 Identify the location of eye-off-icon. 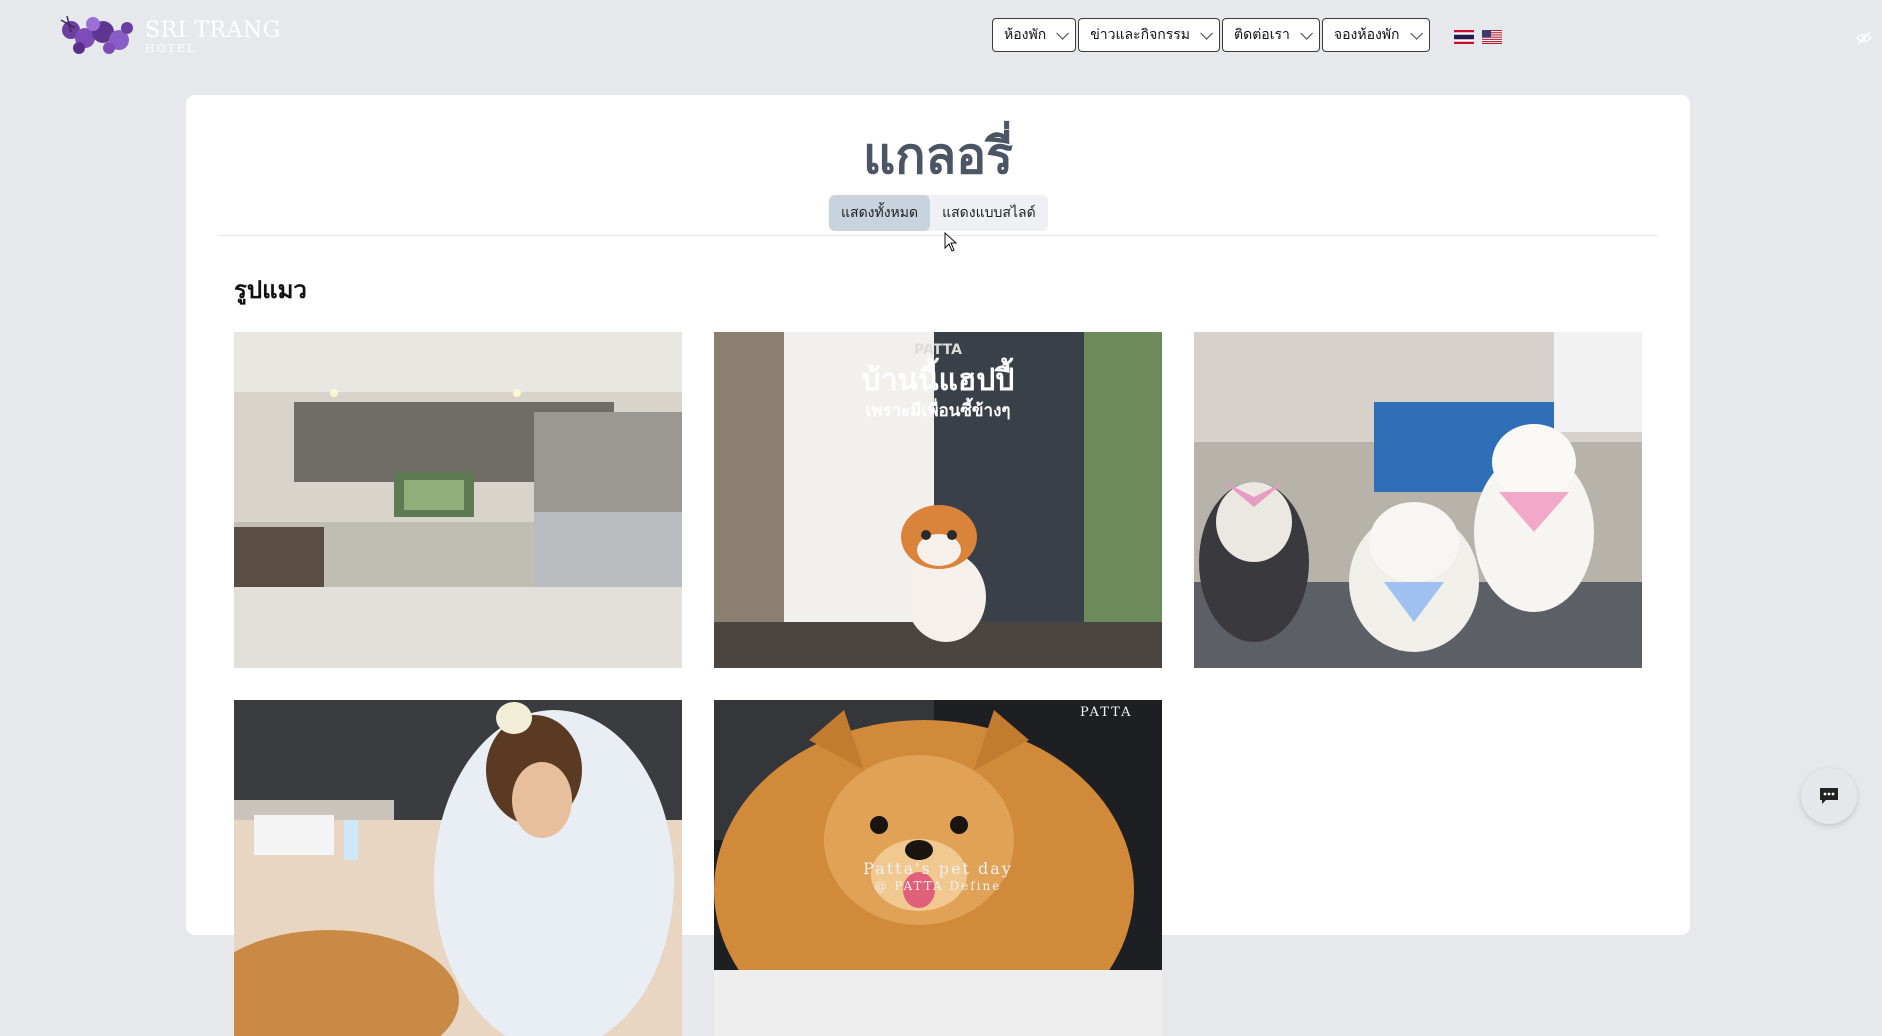
(1864, 38).